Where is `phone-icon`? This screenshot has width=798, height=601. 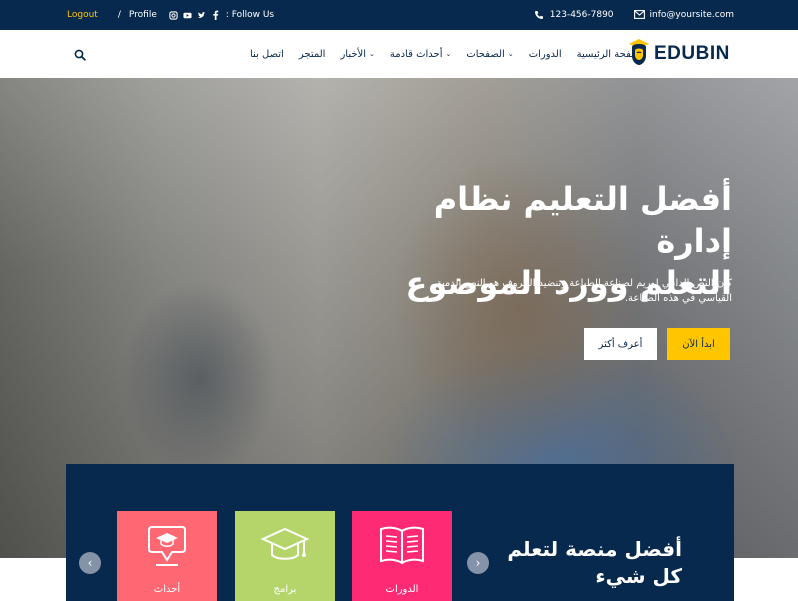 phone-icon is located at coordinates (539, 15).